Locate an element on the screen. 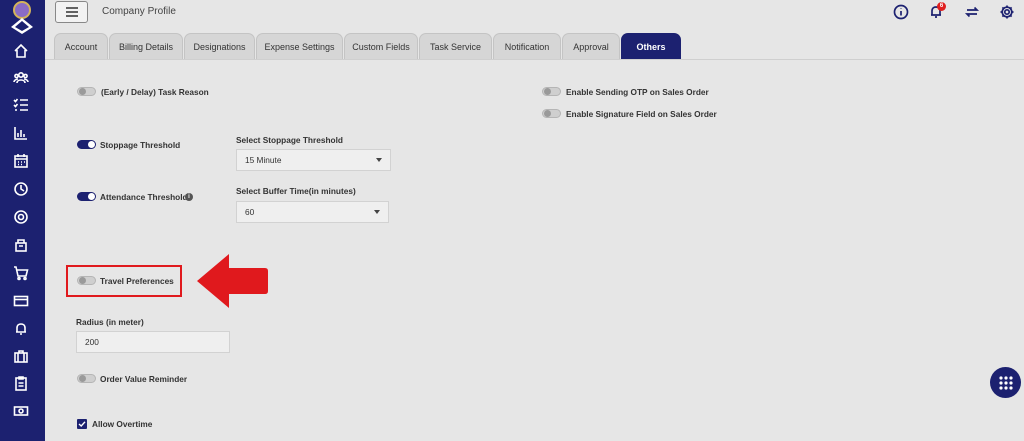 This screenshot has height=441, width=1024. reports-icon is located at coordinates (21, 133).